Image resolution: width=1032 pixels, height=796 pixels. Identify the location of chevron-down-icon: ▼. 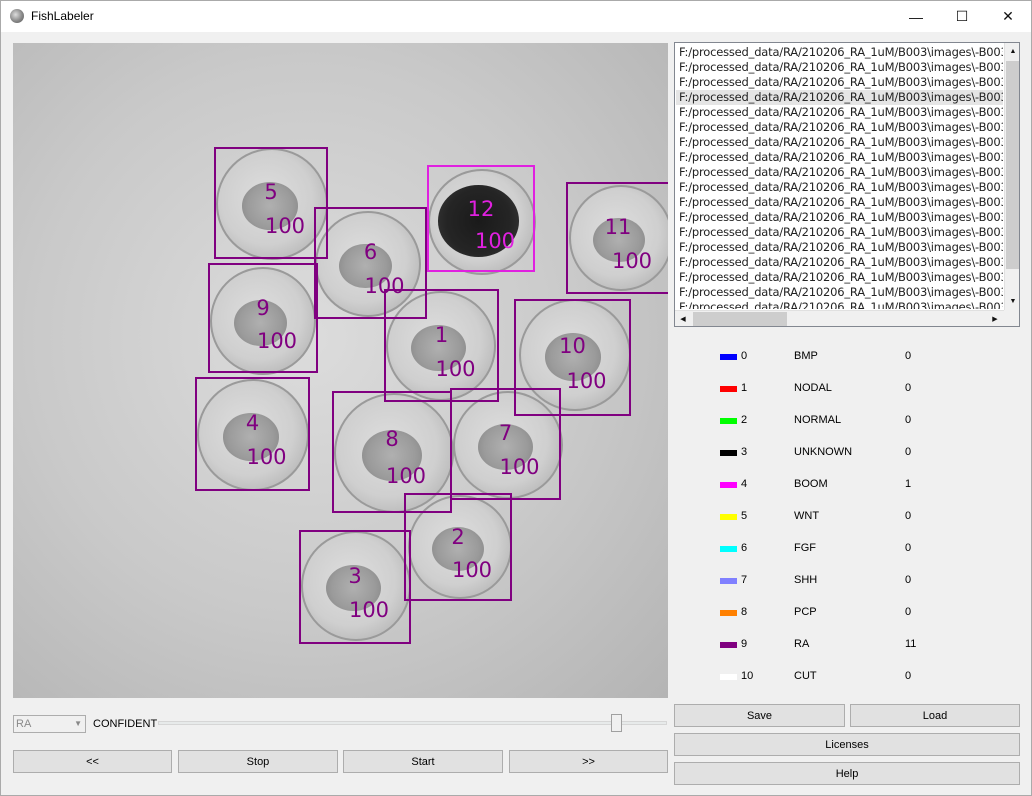
(78, 723).